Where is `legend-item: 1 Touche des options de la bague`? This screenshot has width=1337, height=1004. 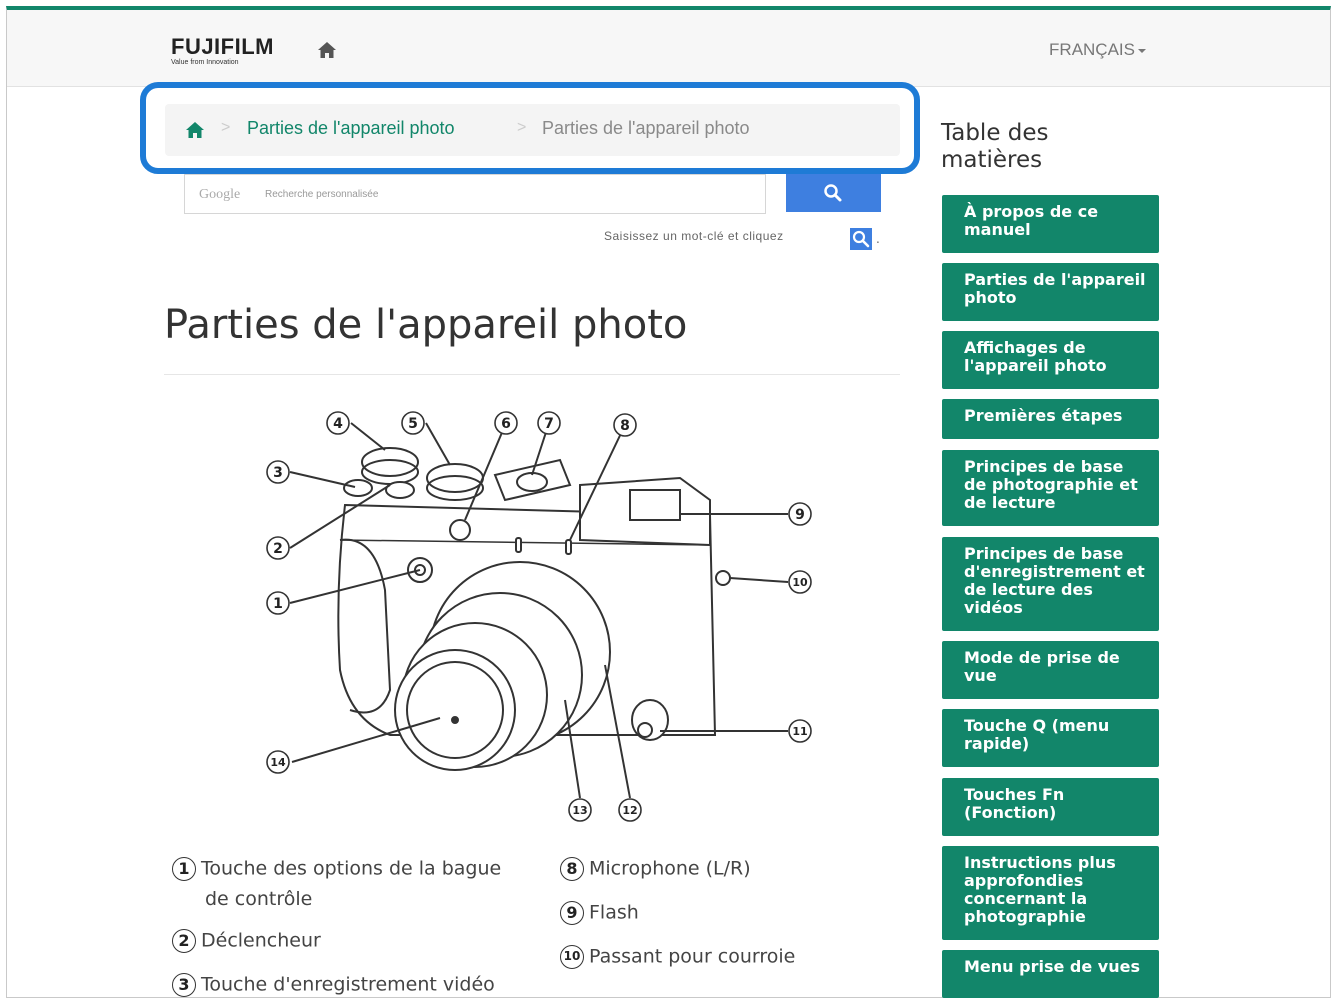 legend-item: 1 Touche des options de la bague is located at coordinates (336, 869).